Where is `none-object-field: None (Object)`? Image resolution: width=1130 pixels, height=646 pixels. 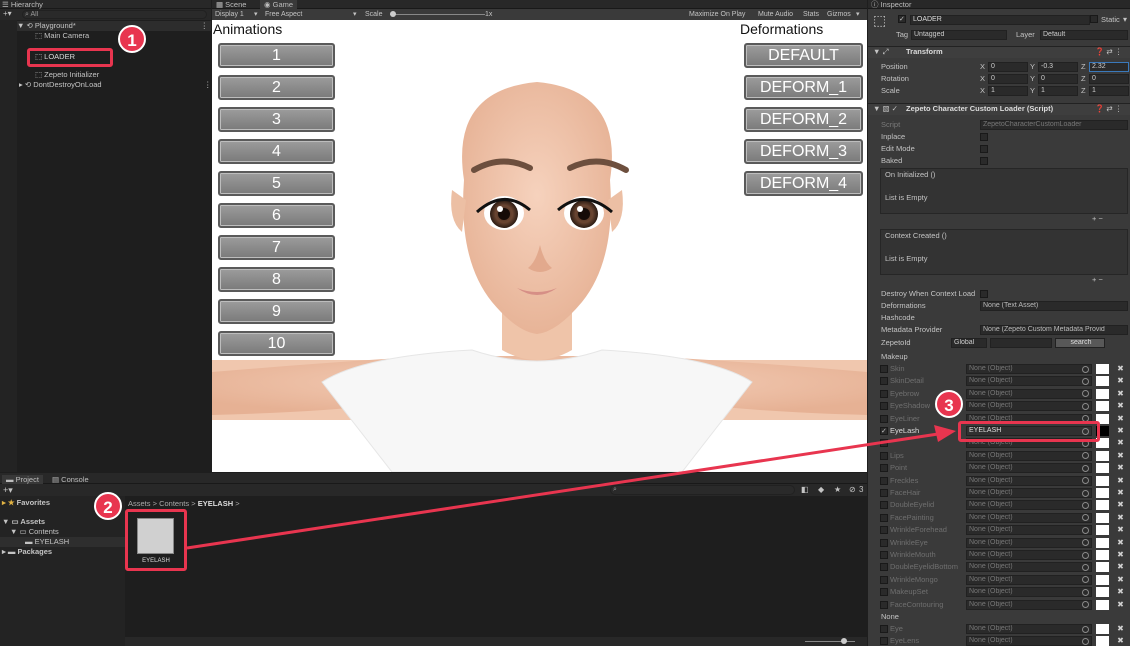
none-object-field: None (Object) is located at coordinates (1029, 629).